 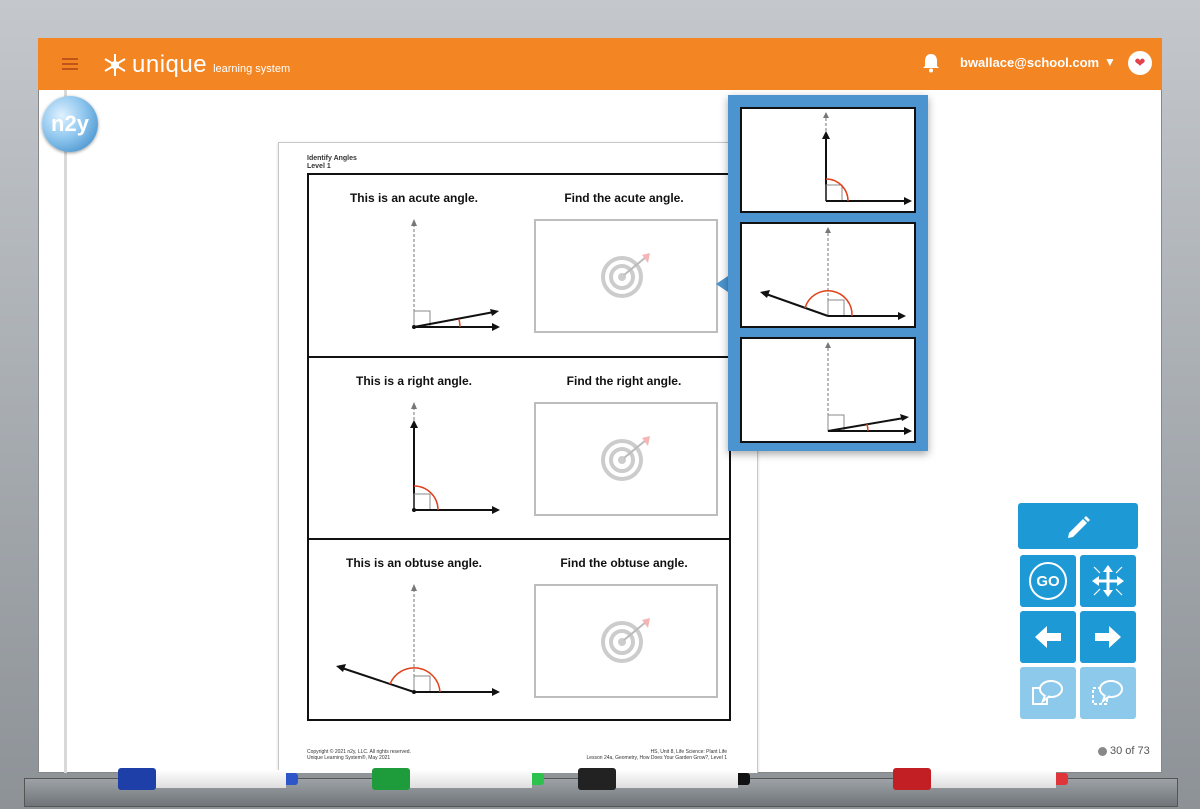 I want to click on prompt-label: Find the right angle., so click(x=624, y=381).